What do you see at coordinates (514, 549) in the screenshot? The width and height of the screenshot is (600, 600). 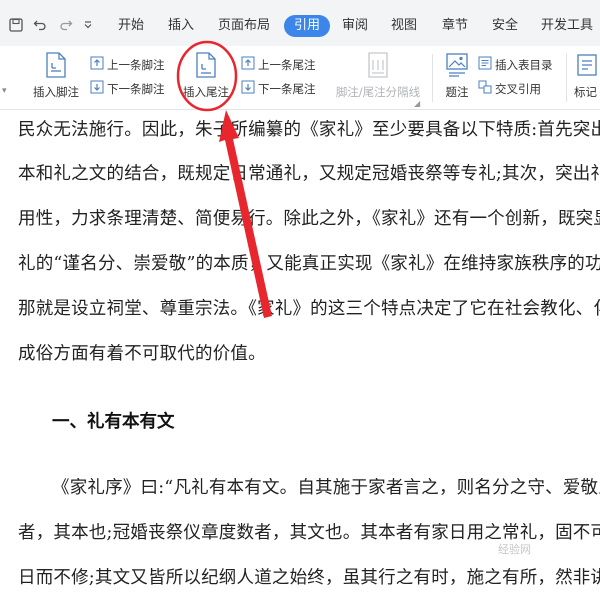 I see `watermark-text: 经验网` at bounding box center [514, 549].